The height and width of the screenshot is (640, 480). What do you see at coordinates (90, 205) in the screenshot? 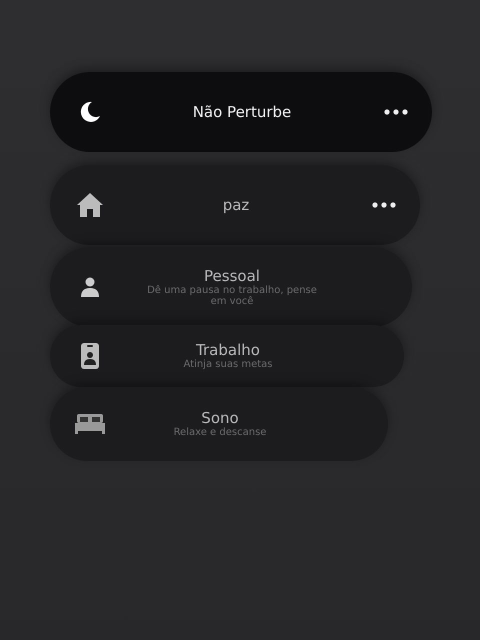
I see `house-icon` at bounding box center [90, 205].